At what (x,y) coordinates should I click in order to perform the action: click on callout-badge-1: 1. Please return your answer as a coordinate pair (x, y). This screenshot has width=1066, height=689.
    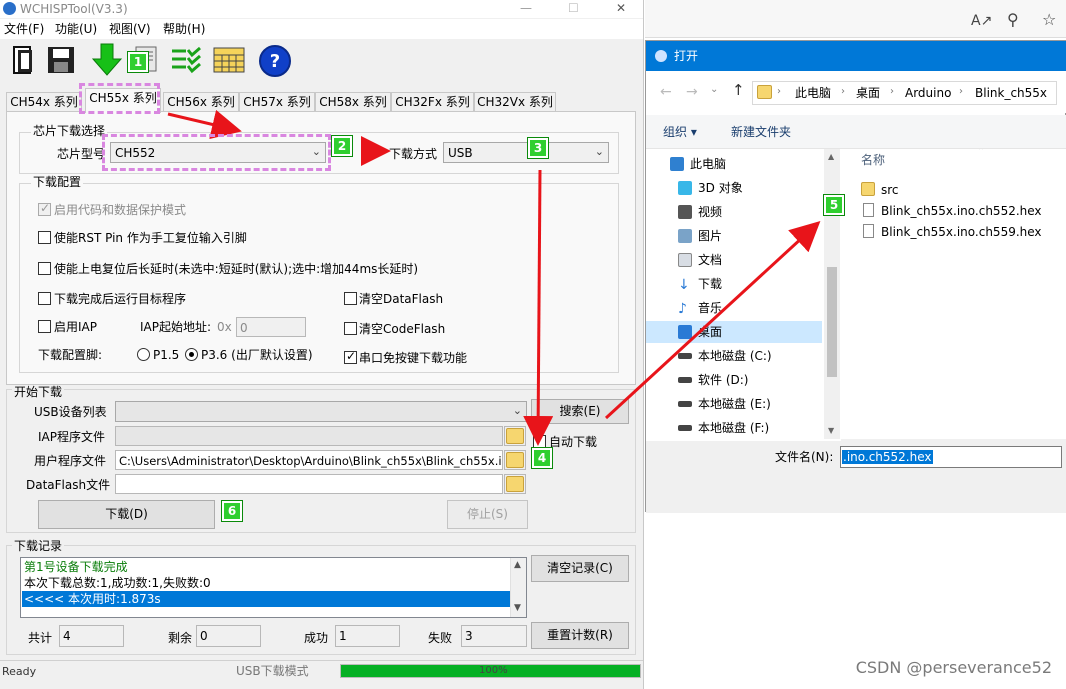
    Looking at the image, I should click on (138, 62).